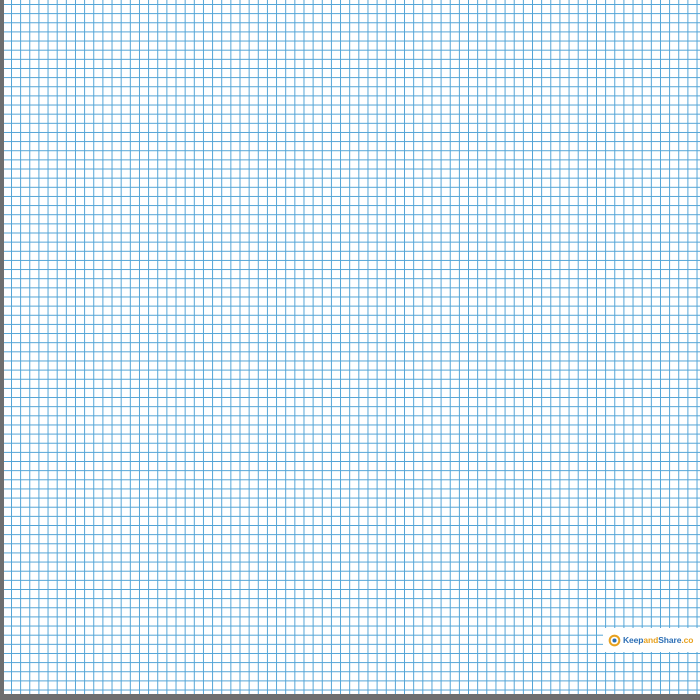  I want to click on logo-word-keep: Keep, so click(633, 640).